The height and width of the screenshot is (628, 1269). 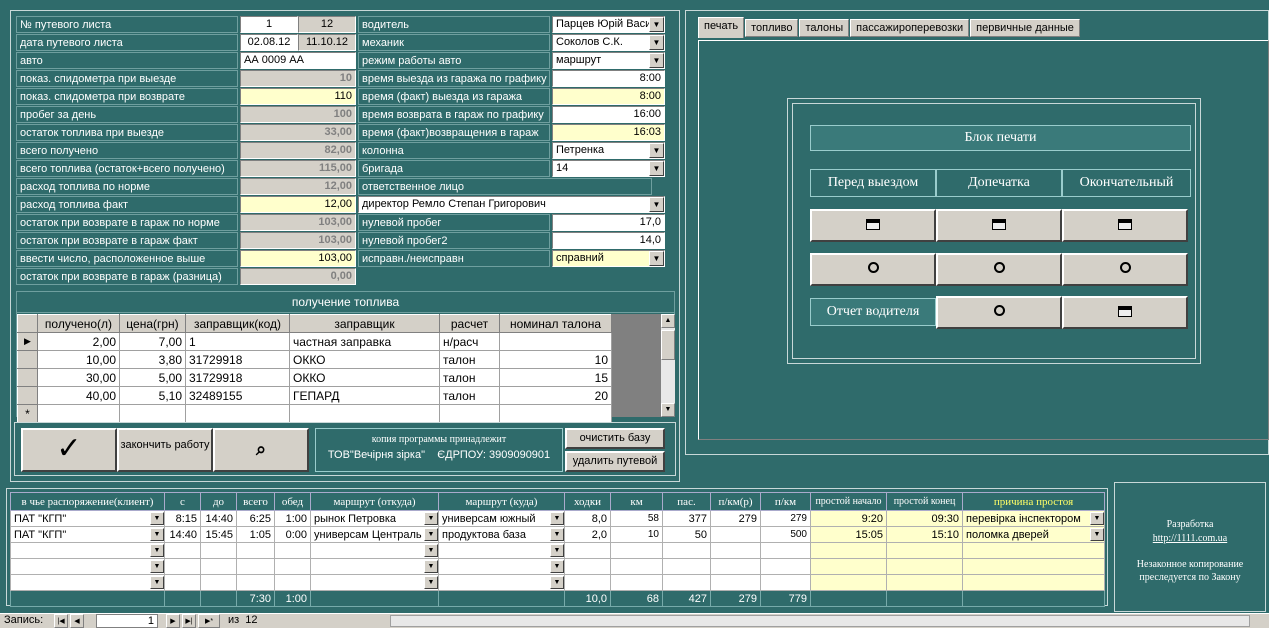 I want to click on waybill-no2-field: 12, so click(x=327, y=24).